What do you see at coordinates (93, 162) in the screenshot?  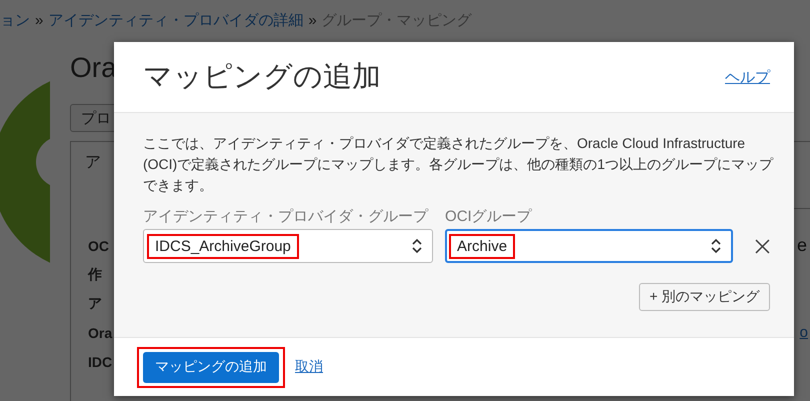 I see `tab: ア` at bounding box center [93, 162].